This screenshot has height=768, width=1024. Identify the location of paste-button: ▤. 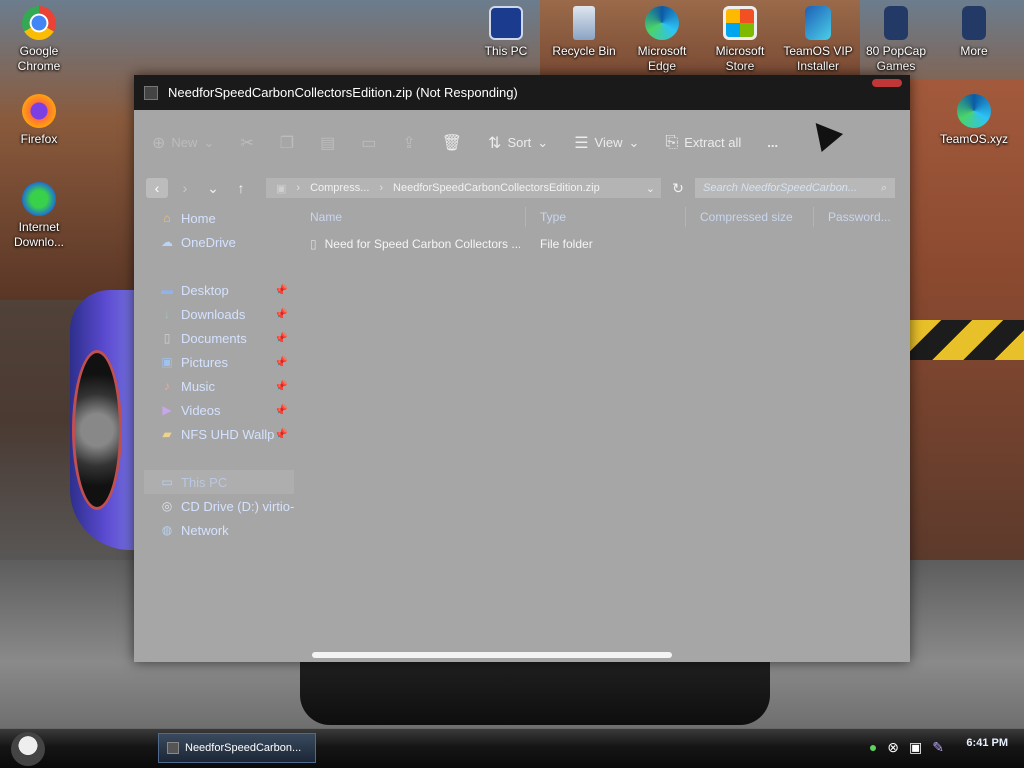
(327, 143).